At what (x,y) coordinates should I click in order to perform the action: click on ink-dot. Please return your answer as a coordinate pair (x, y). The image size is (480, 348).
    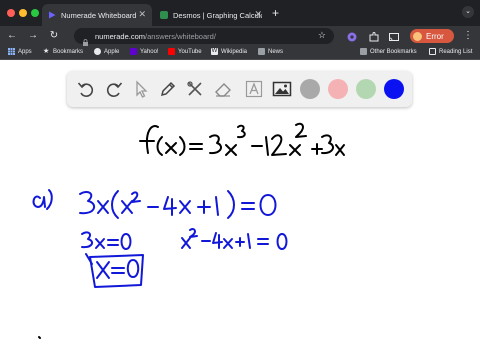
    Looking at the image, I should click on (39, 337).